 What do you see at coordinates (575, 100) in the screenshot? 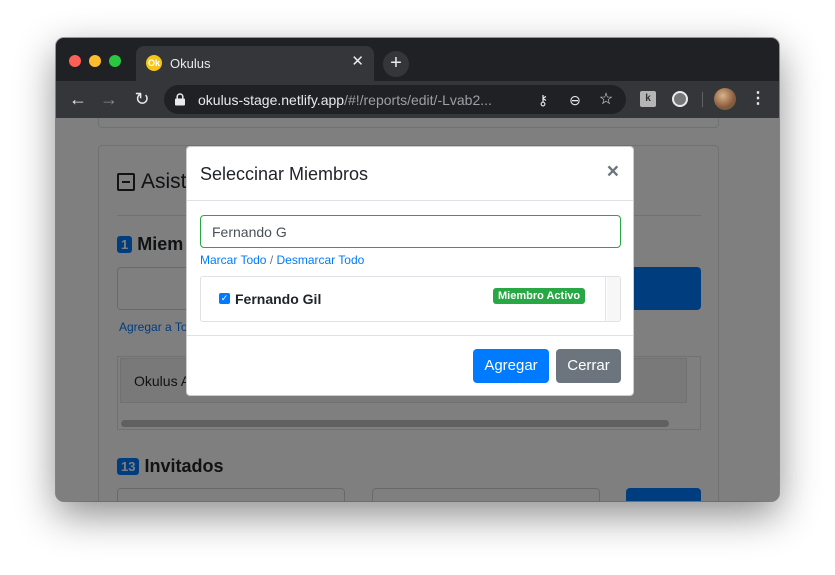
I see `zoom-icon: ⊖` at bounding box center [575, 100].